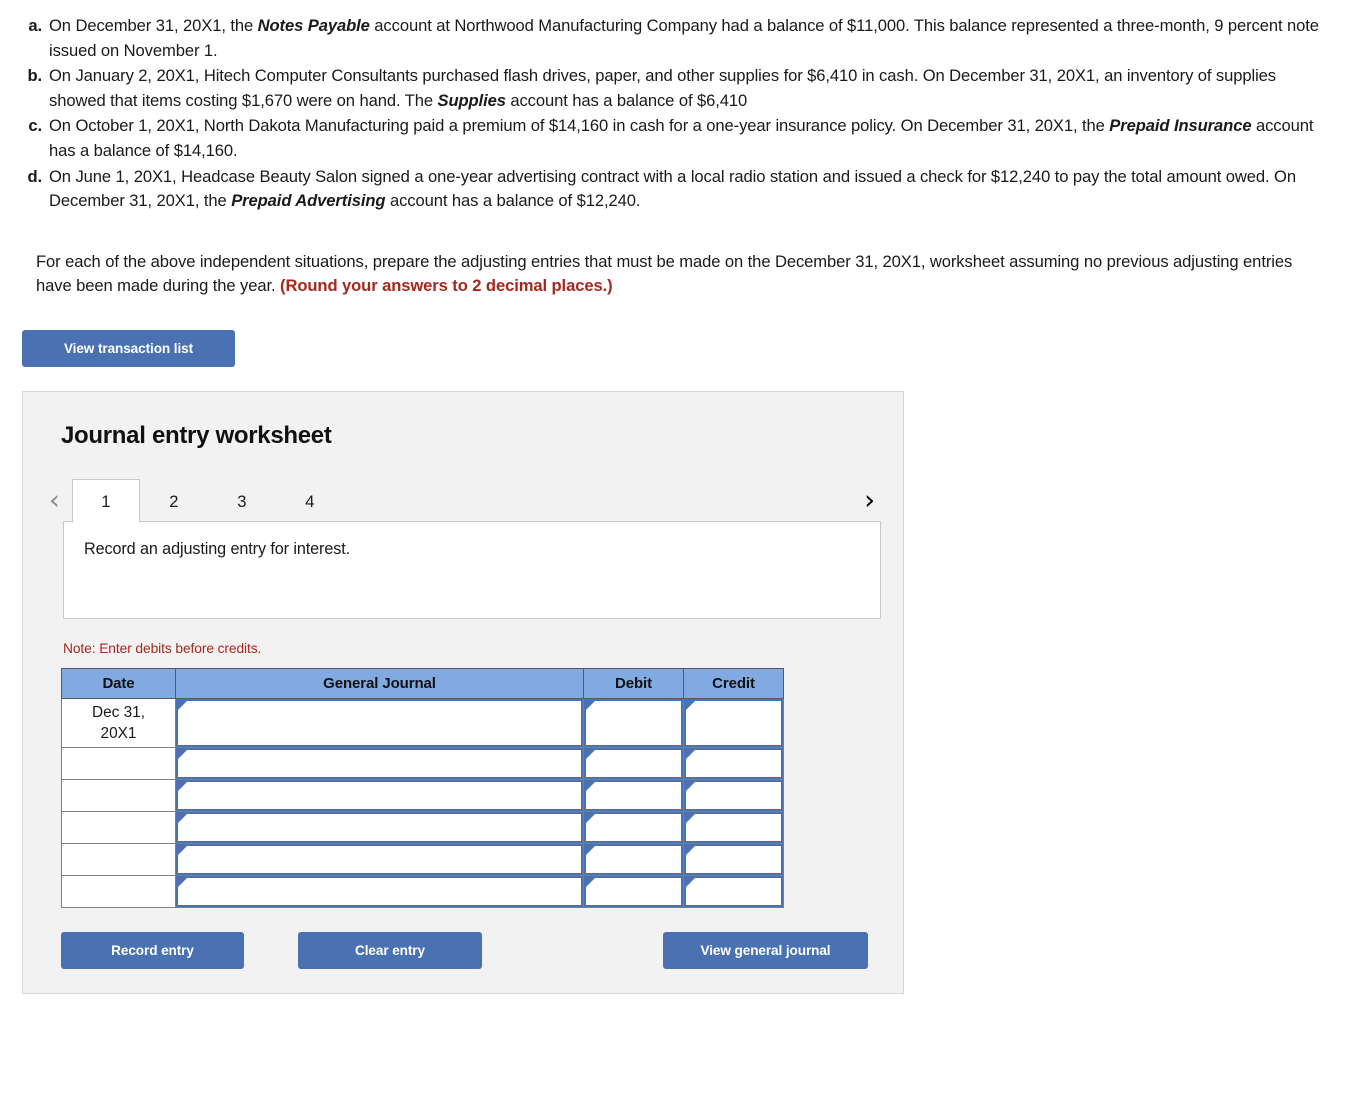 The image size is (1346, 1118). Describe the element at coordinates (35, 126) in the screenshot. I see `situation-marker: c.` at that location.